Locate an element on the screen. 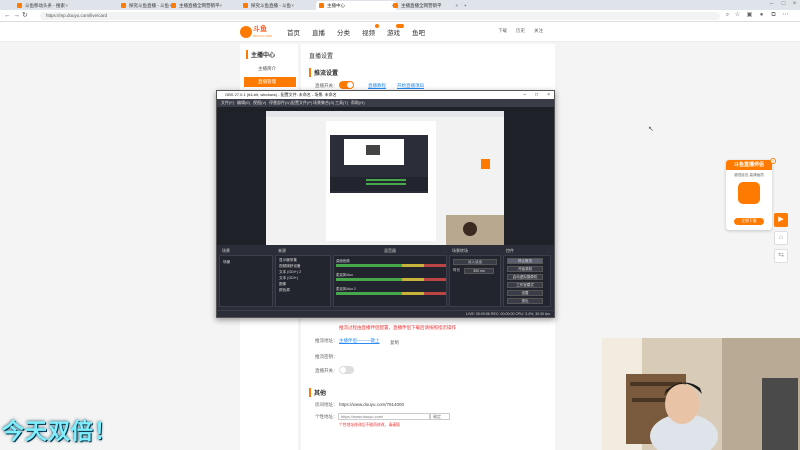  nav-category: 分类 is located at coordinates (343, 32).